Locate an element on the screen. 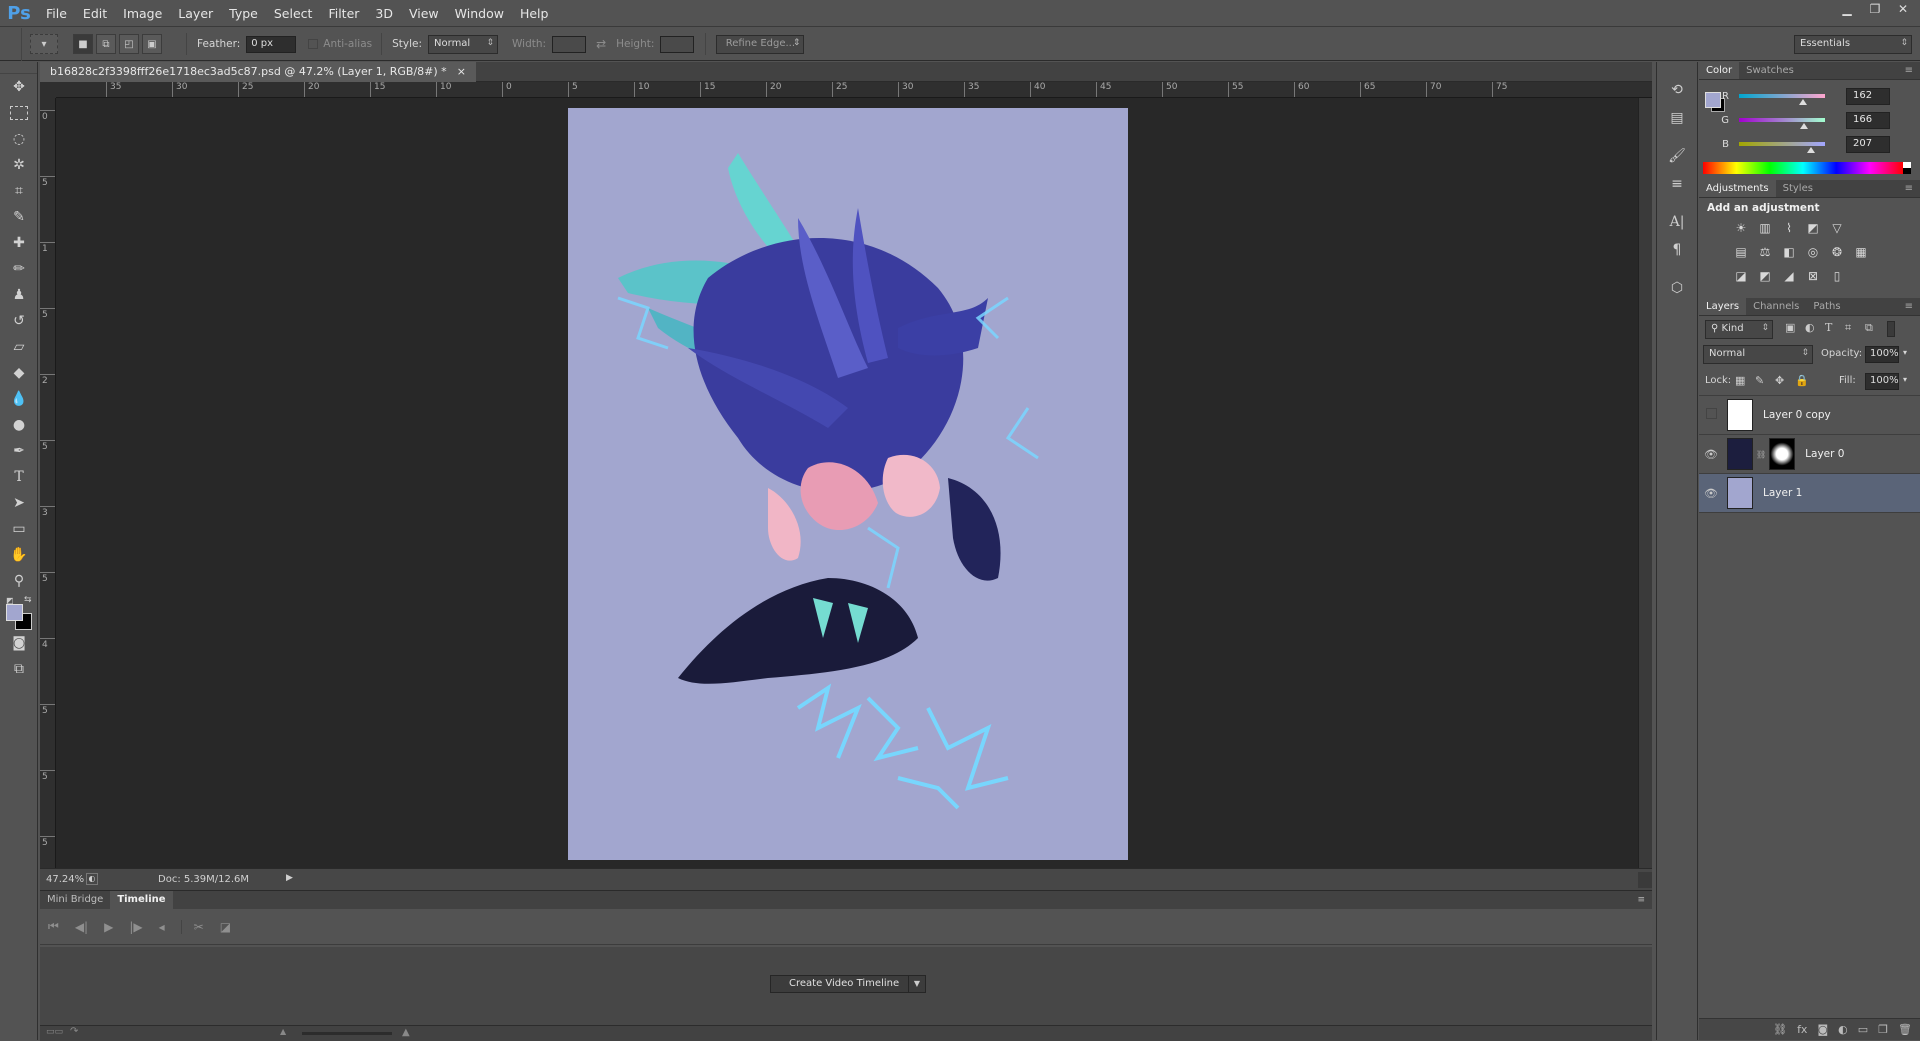 The image size is (1920, 1041). 3d-panel-icon: ⬡ is located at coordinates (1677, 288).